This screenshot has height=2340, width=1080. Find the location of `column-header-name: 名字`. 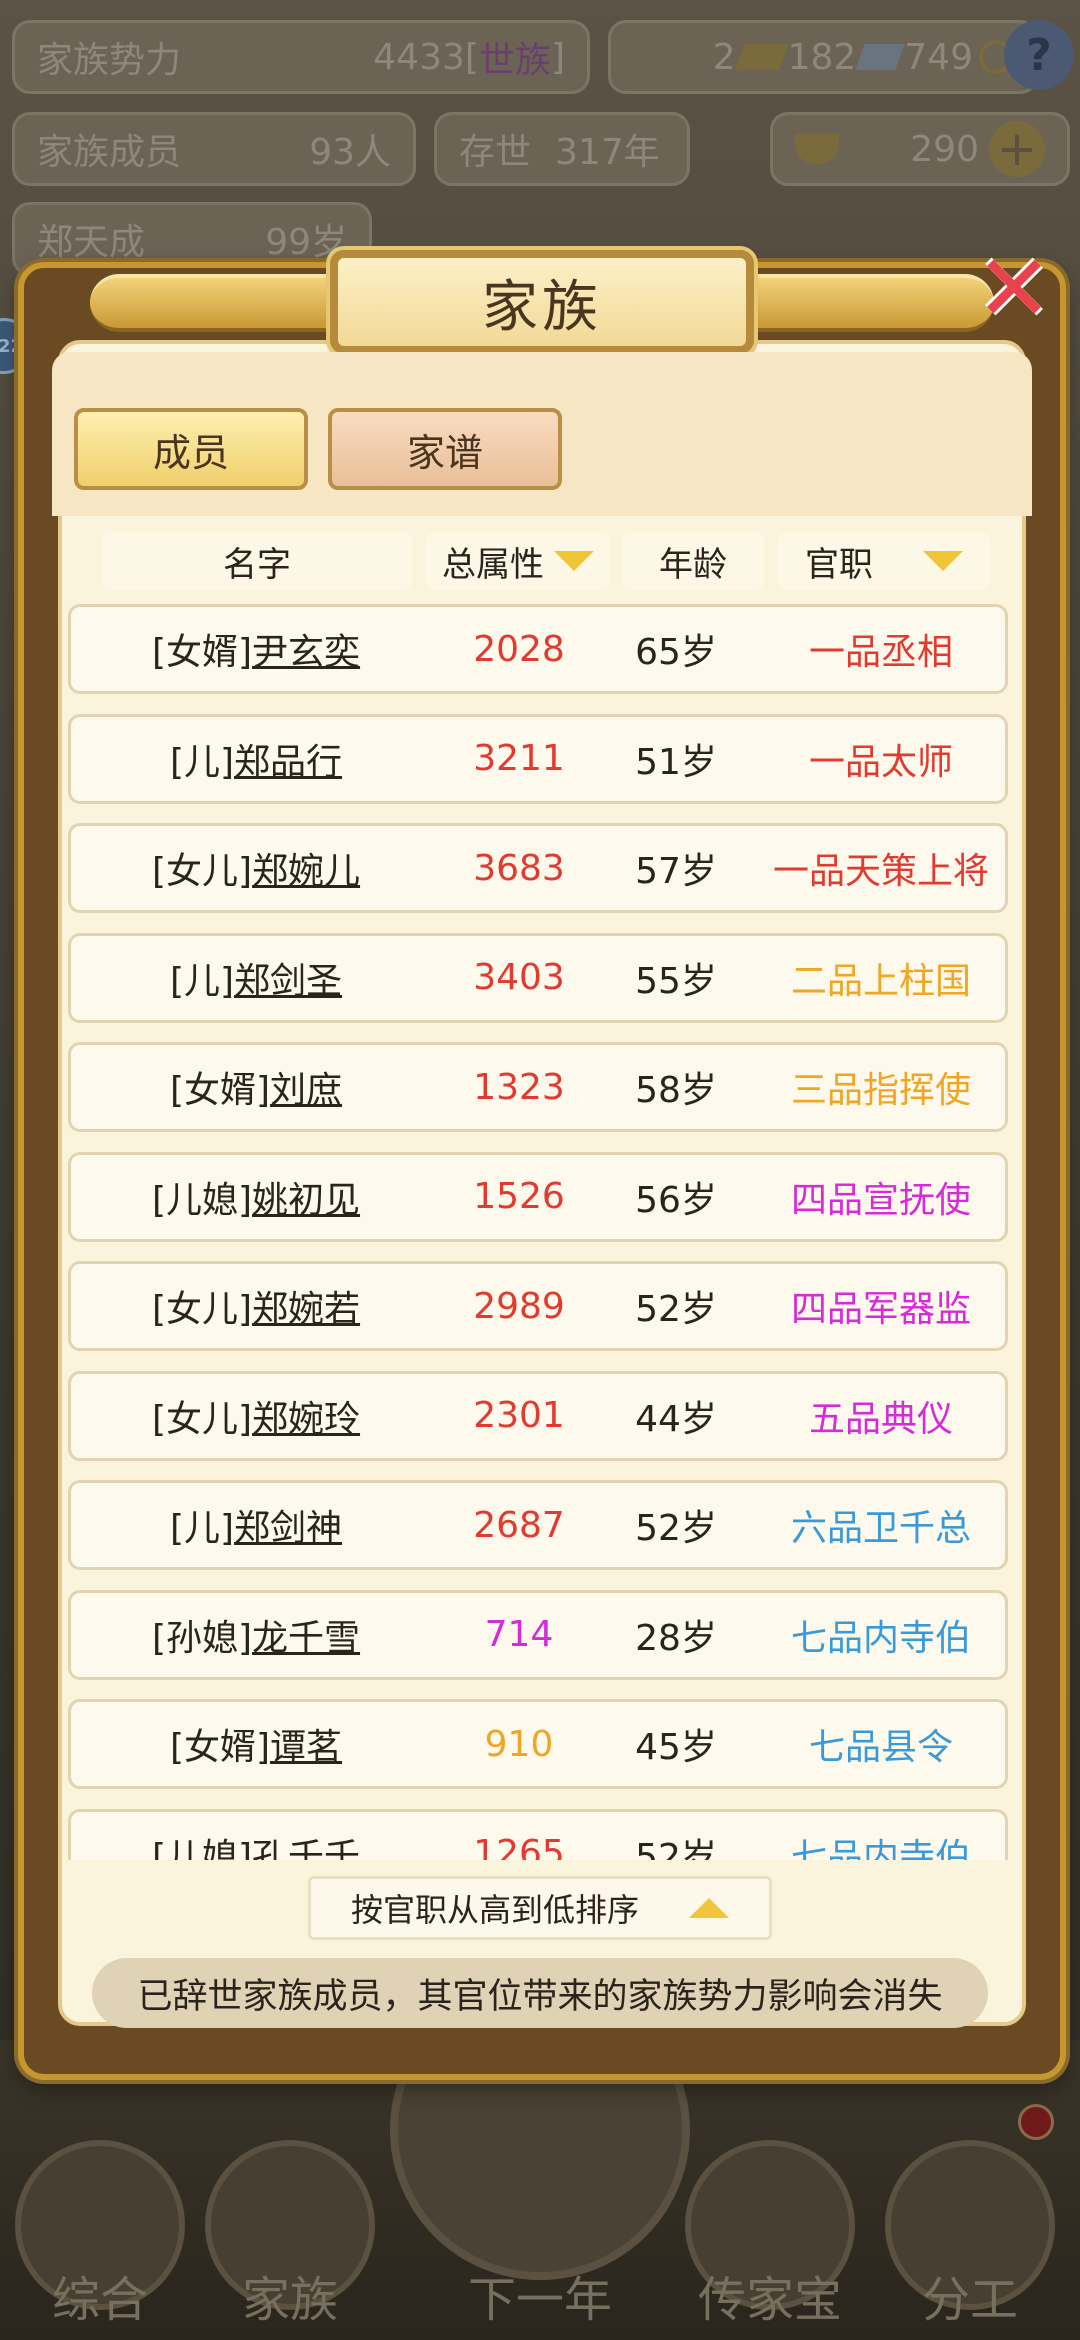

column-header-name: 名字 is located at coordinates (257, 561).